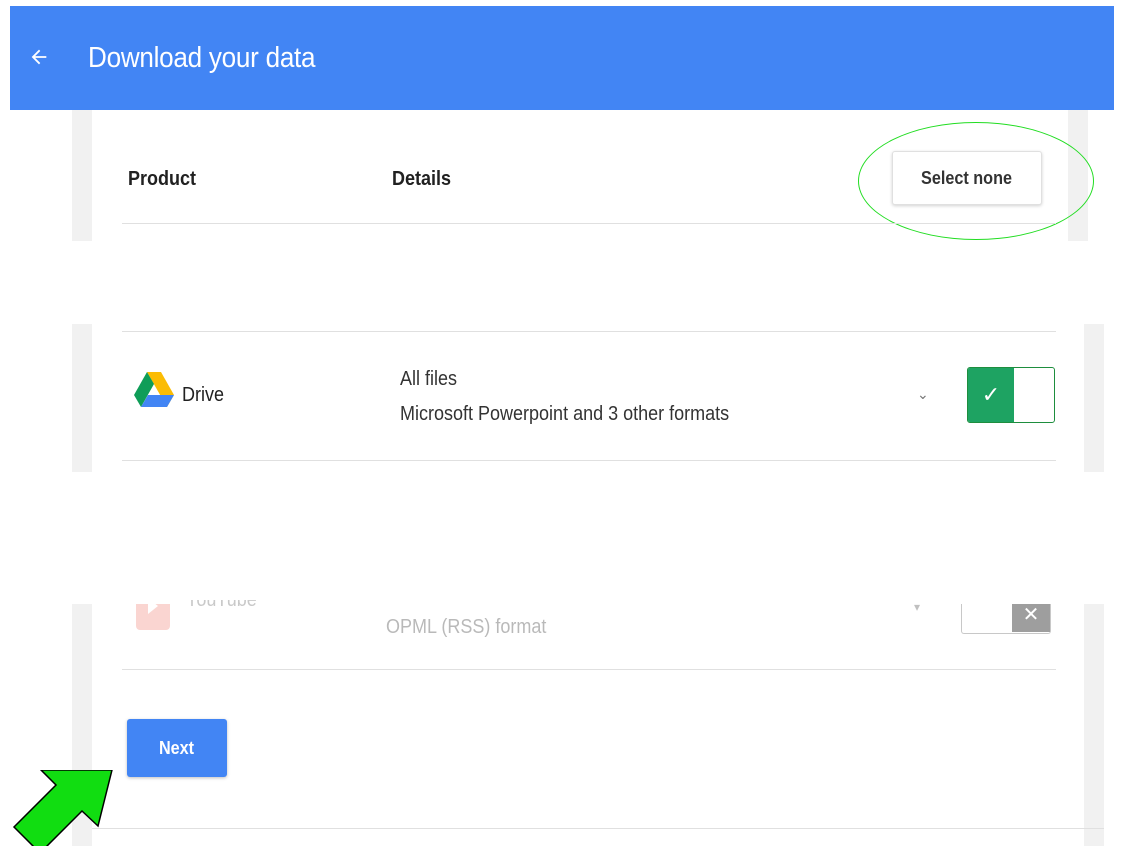 The image size is (1124, 846). What do you see at coordinates (967, 178) in the screenshot?
I see `select-none-button: Select none` at bounding box center [967, 178].